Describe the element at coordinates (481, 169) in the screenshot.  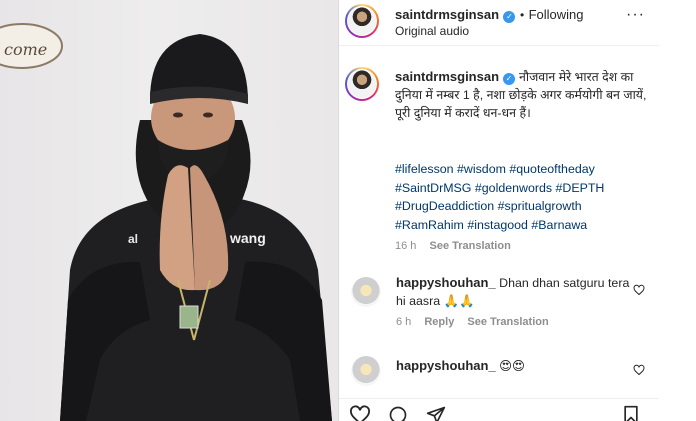
I see `hashtag: #wisdom` at that location.